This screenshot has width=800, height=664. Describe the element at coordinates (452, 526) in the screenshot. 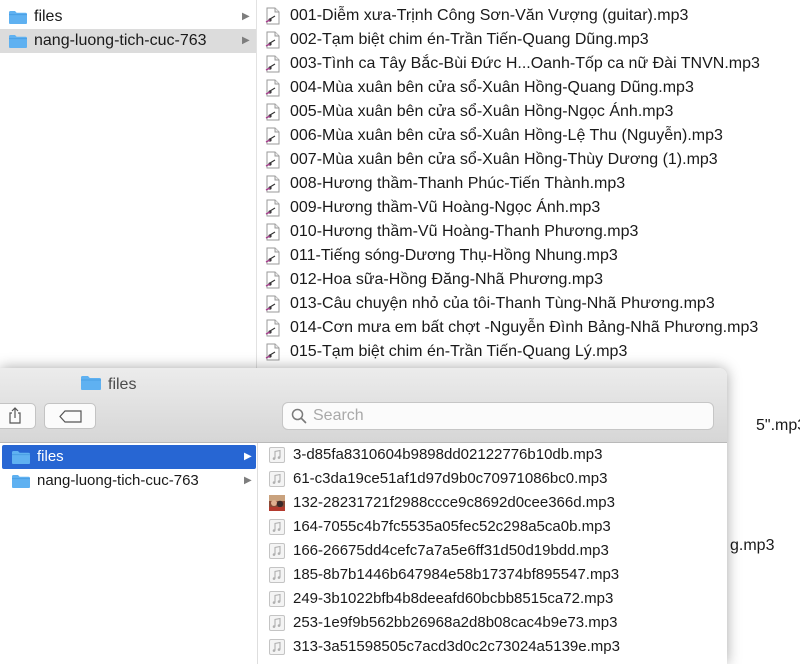

I see `file-name: 164-7055c4b7fc5535a05fec52c298a5ca0b.mp3` at that location.